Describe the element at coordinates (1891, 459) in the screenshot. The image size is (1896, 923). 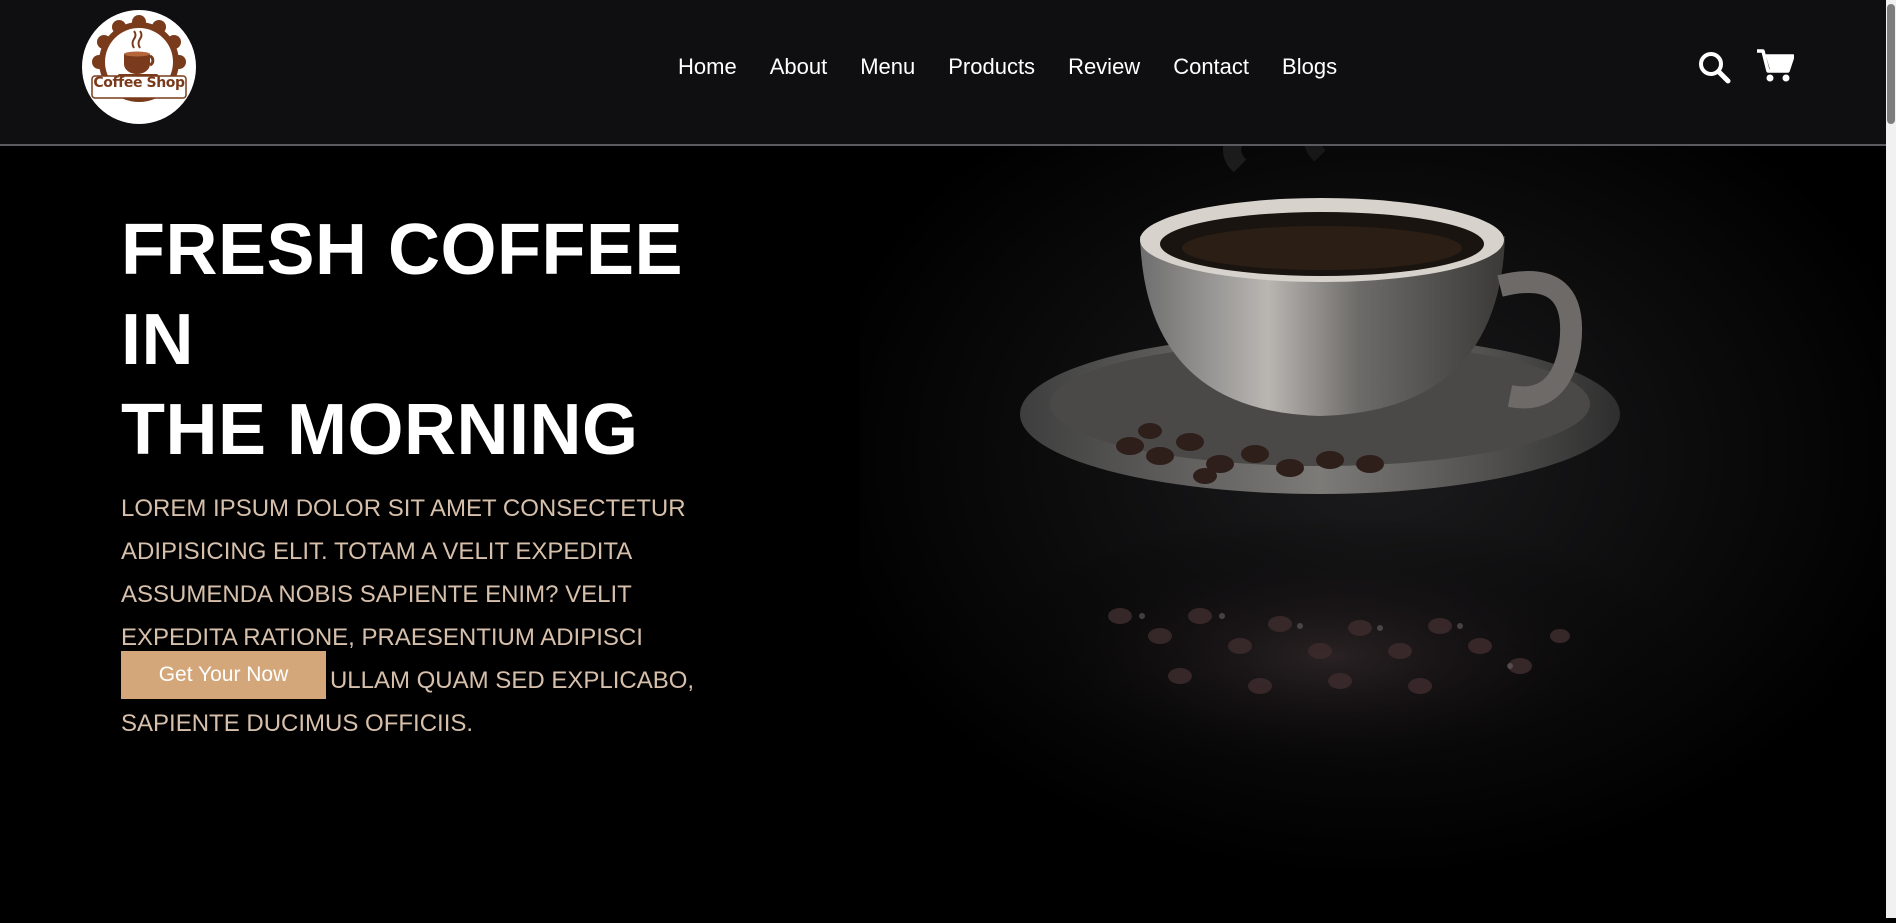
I see `page-scrollbar` at that location.